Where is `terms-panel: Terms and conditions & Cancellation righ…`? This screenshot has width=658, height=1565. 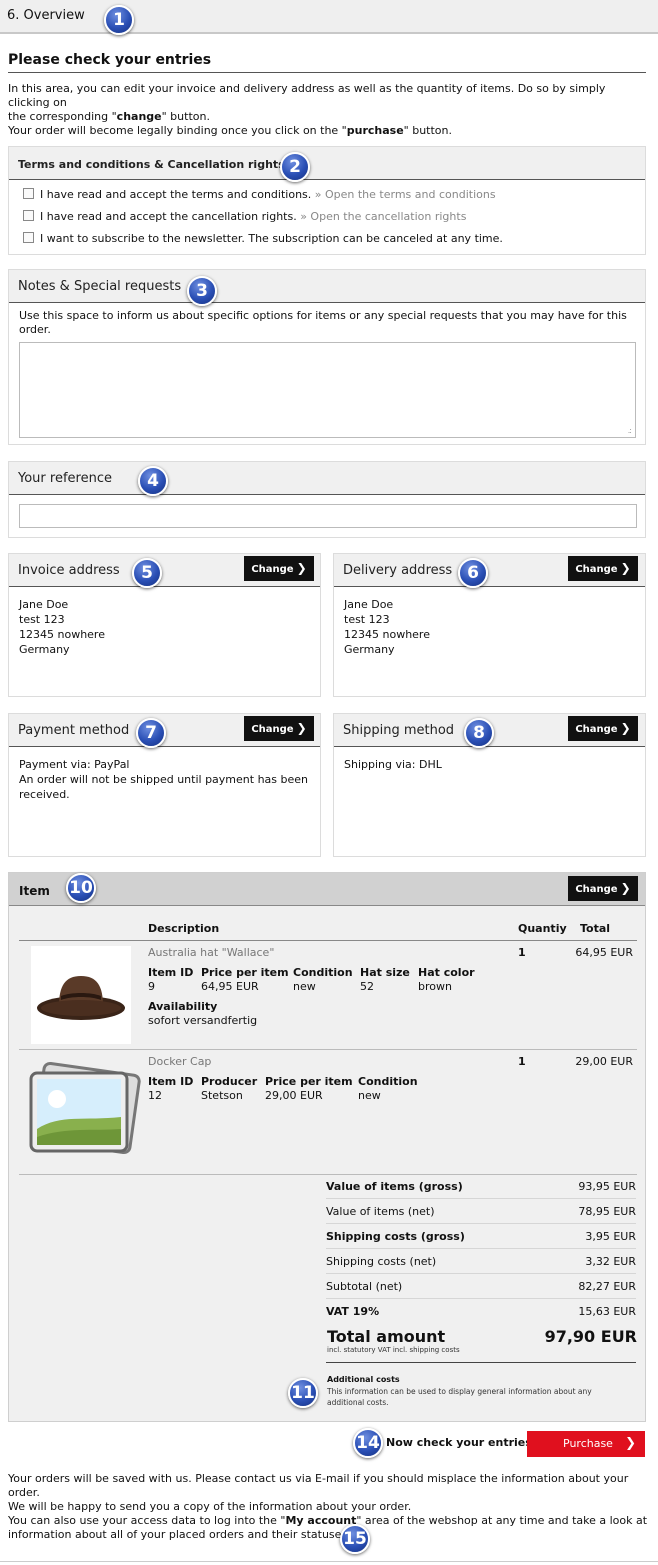
terms-panel: Terms and conditions & Cancellation righ… is located at coordinates (327, 200).